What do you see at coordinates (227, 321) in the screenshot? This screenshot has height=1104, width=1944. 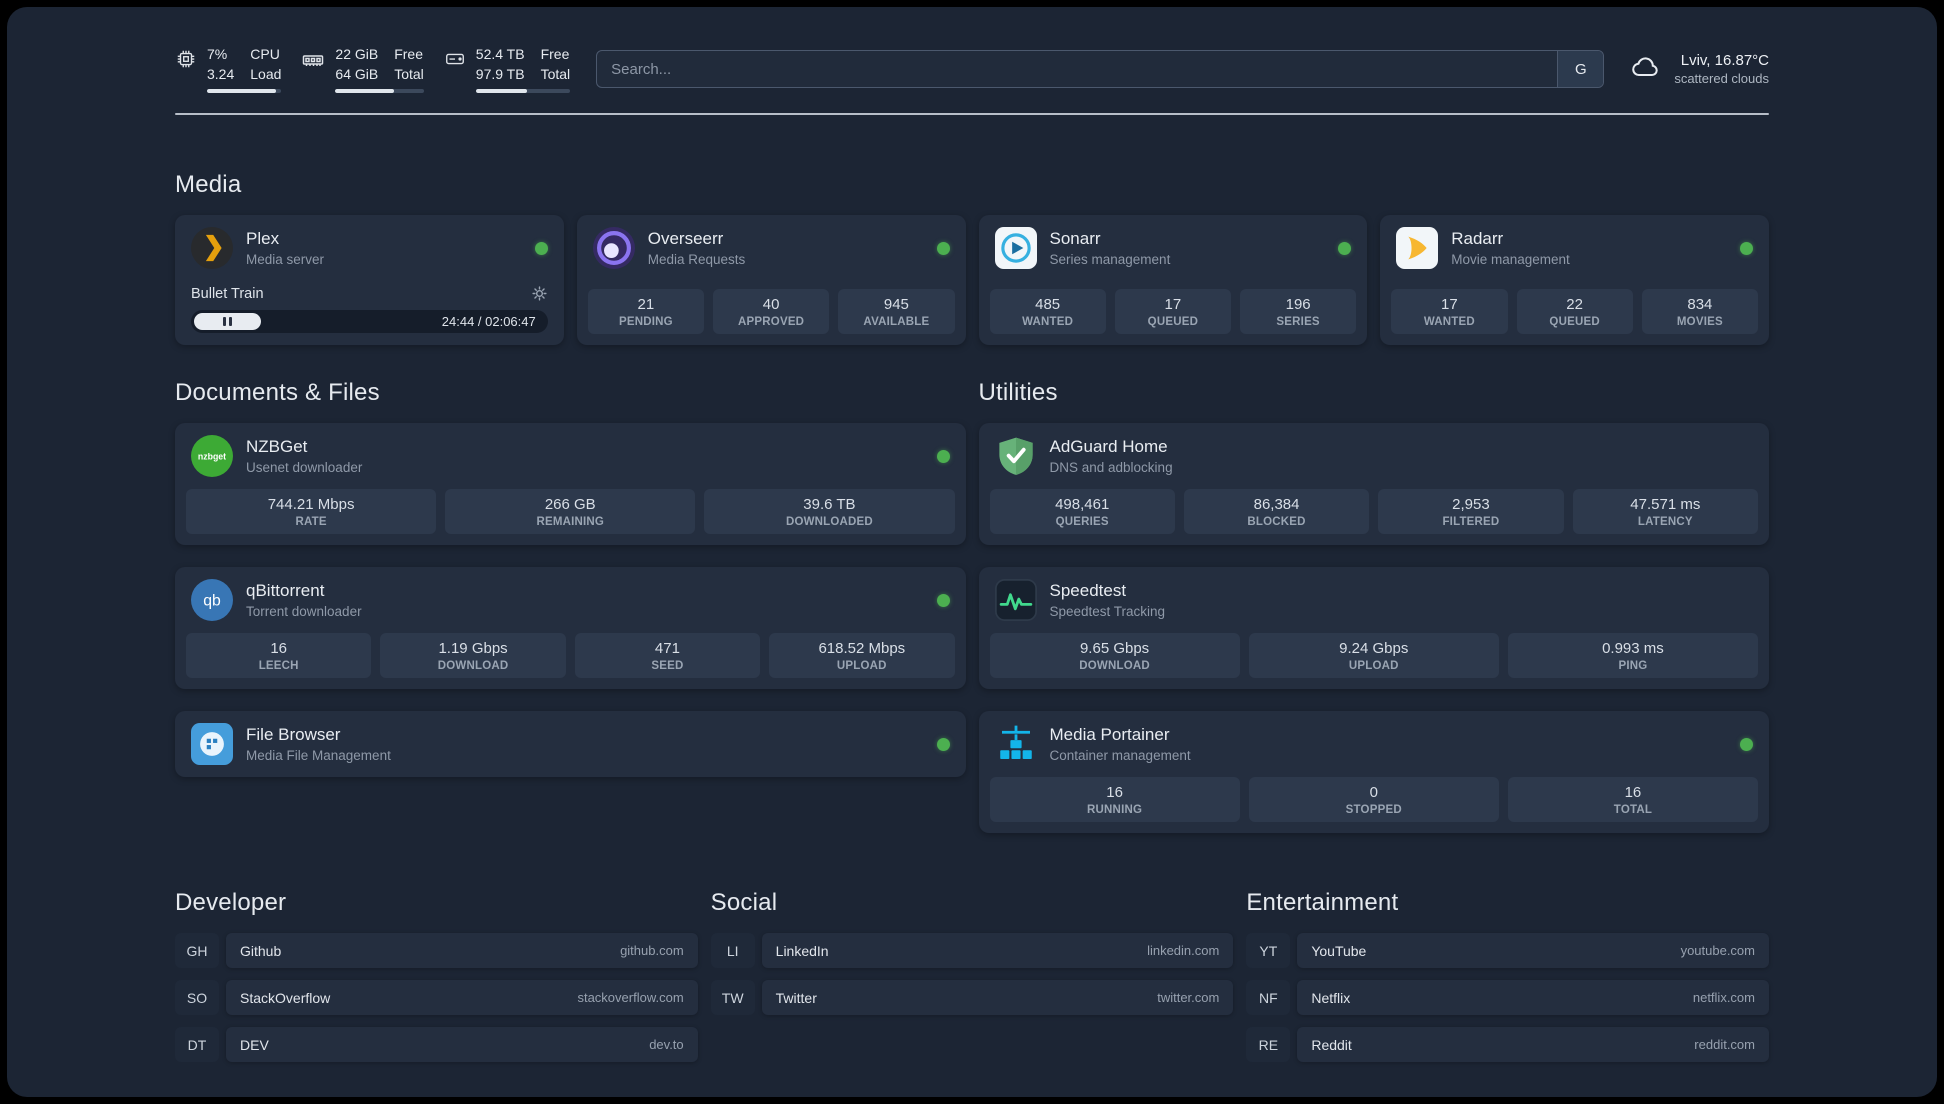 I see `pause-button` at bounding box center [227, 321].